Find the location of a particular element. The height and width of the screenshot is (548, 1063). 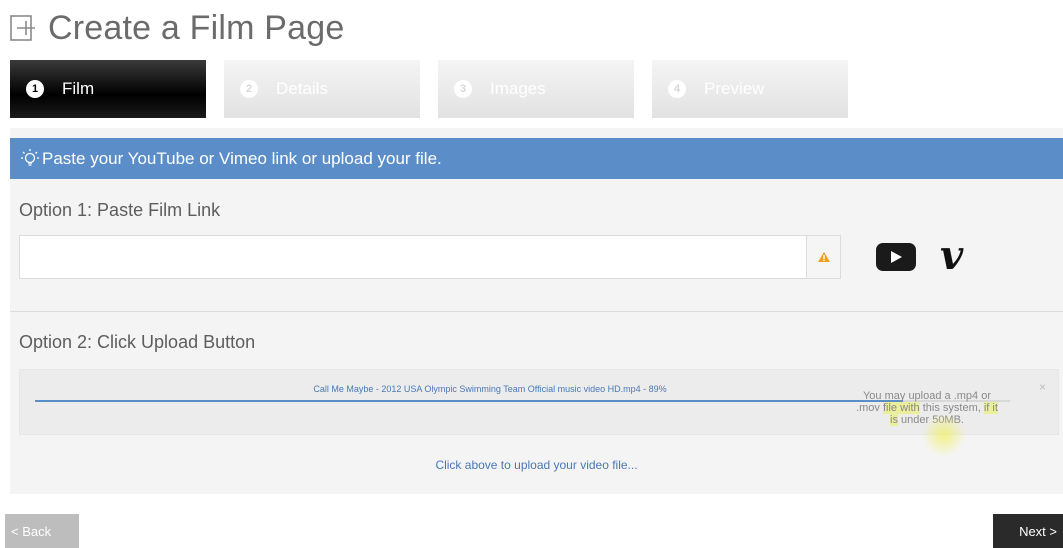

page-header: Create a Film Page is located at coordinates (176, 28).